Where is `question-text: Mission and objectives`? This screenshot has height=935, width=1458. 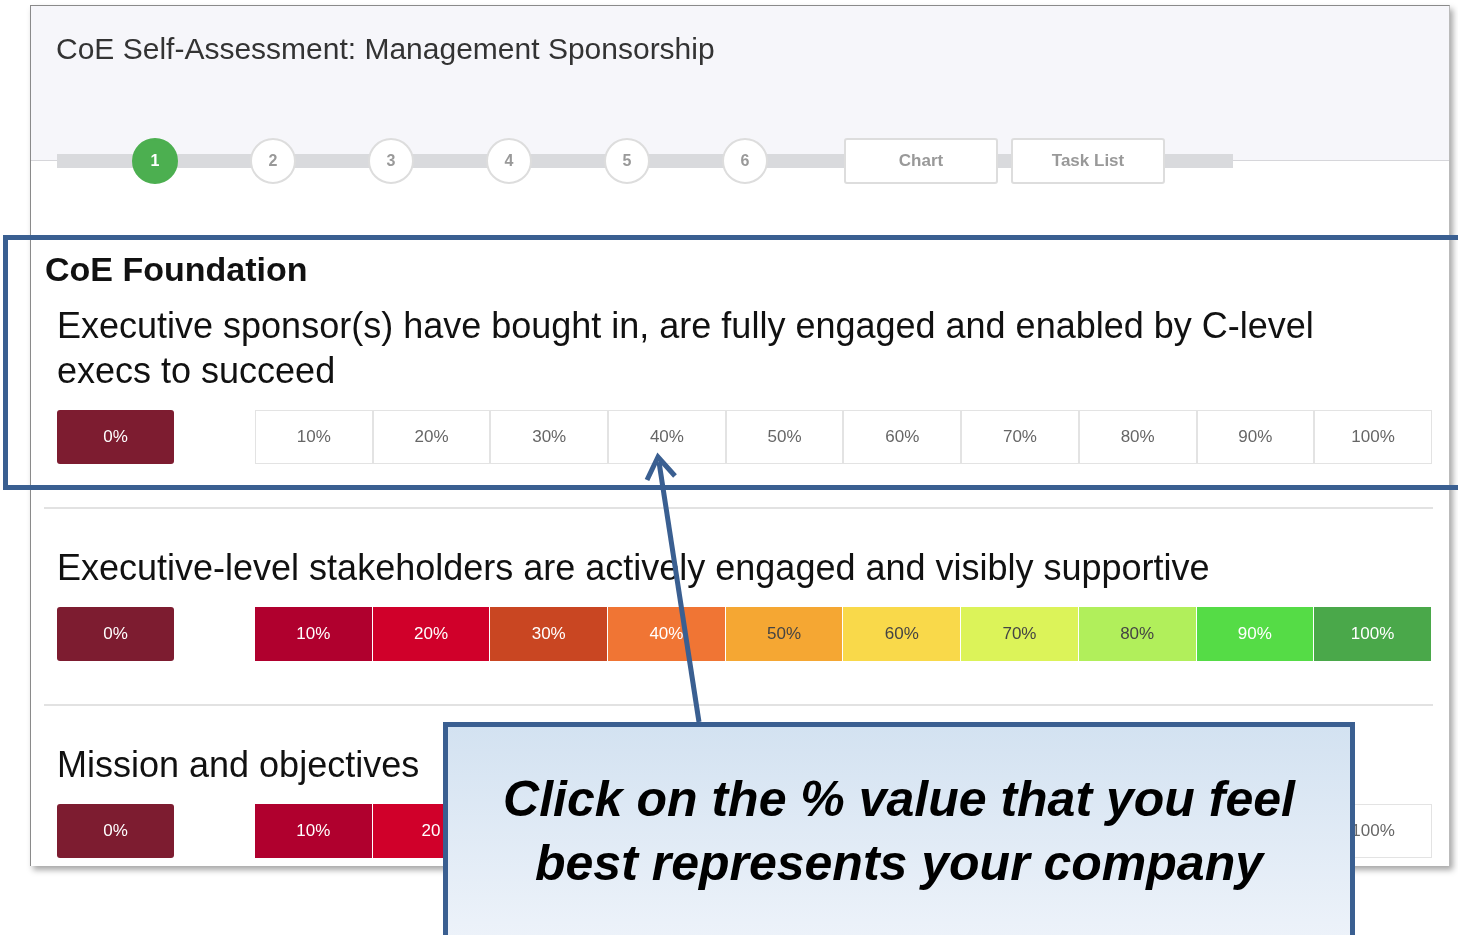
question-text: Mission and objectives is located at coordinates (238, 765).